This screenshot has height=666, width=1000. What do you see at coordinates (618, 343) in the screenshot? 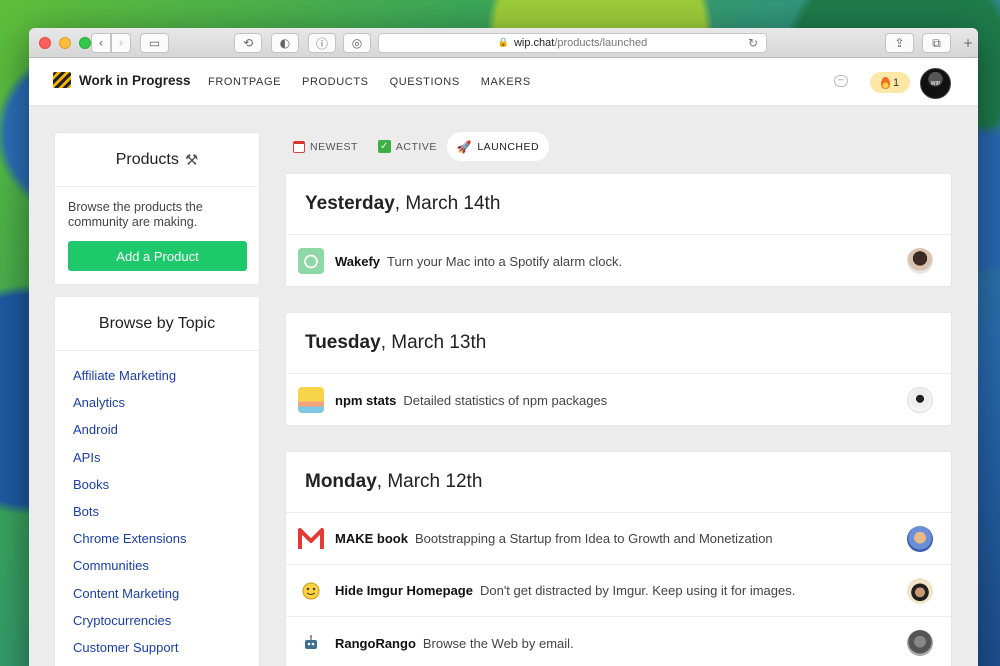
I see `day-heading: Tuesday, March 13th` at bounding box center [618, 343].